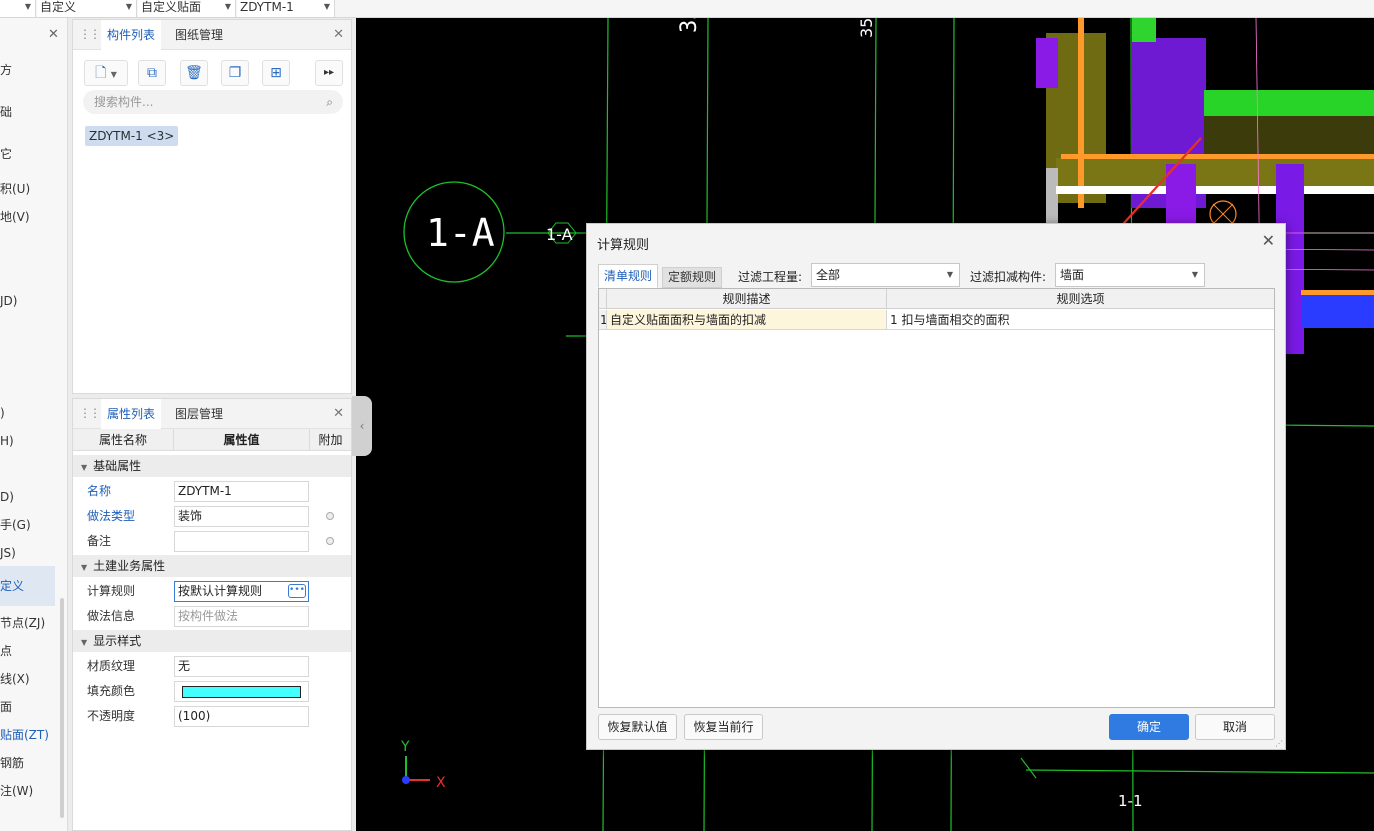 Image resolution: width=1374 pixels, height=831 pixels. What do you see at coordinates (30, 217) in the screenshot?
I see `nav-item: 地(V)` at bounding box center [30, 217].